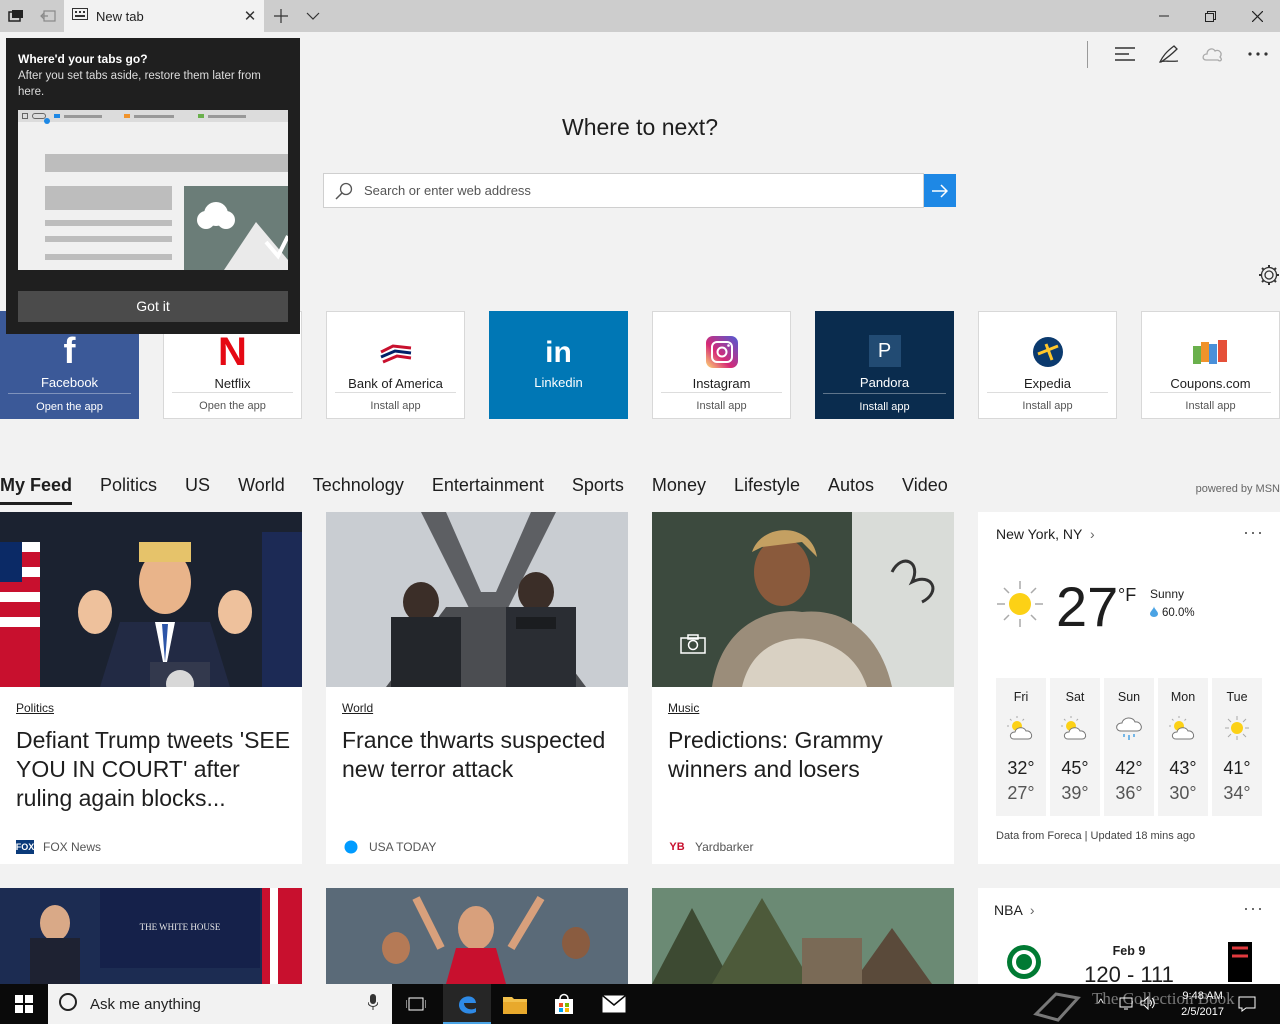 Image resolution: width=1280 pixels, height=1024 pixels. What do you see at coordinates (634, 190) in the screenshot?
I see `search-input` at bounding box center [634, 190].